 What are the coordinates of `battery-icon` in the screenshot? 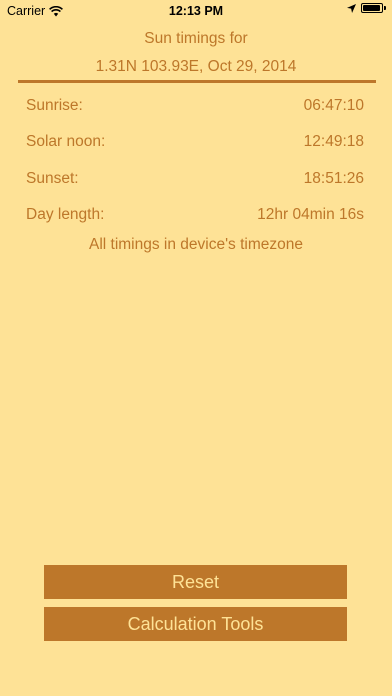 It's located at (373, 8).